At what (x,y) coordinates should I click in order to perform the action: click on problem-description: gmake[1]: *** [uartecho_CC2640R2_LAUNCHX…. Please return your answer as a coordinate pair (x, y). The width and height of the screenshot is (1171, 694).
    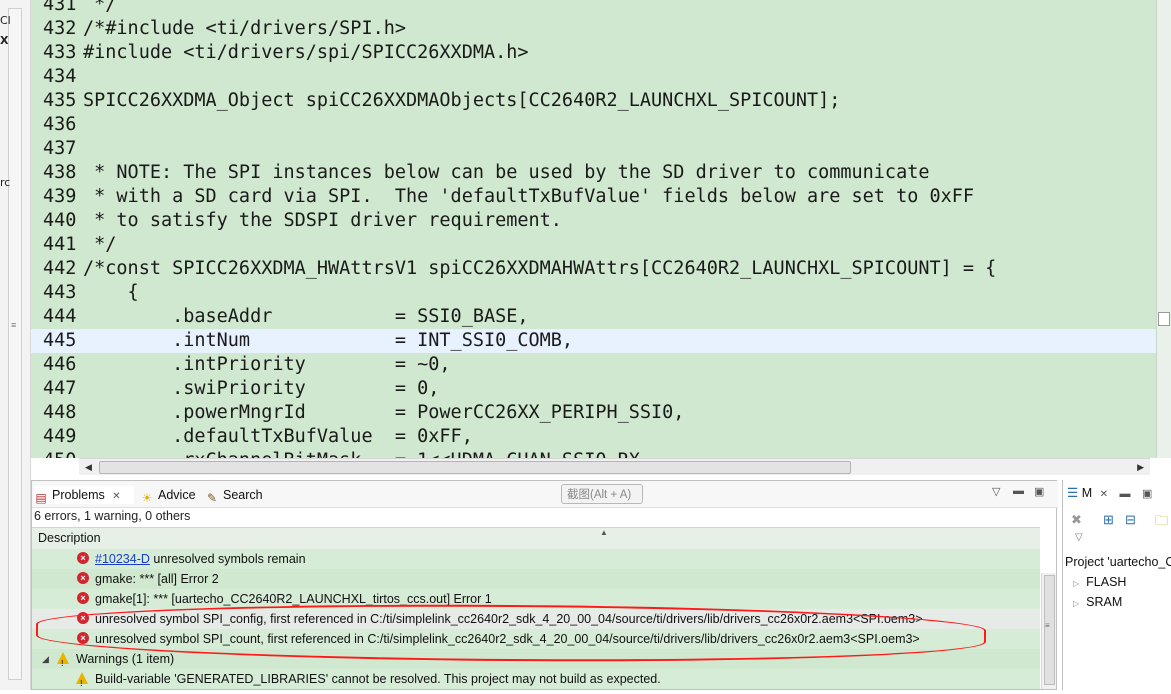
    Looking at the image, I should click on (293, 599).